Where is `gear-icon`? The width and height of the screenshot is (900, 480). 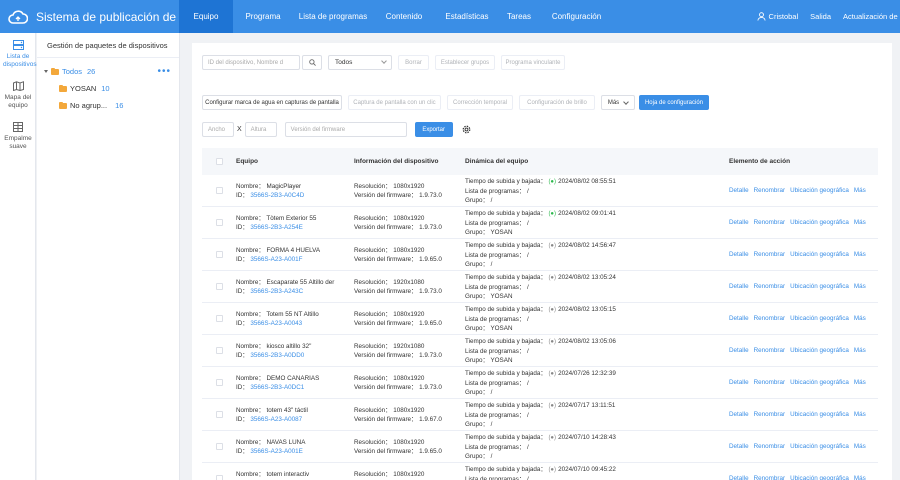 gear-icon is located at coordinates (467, 130).